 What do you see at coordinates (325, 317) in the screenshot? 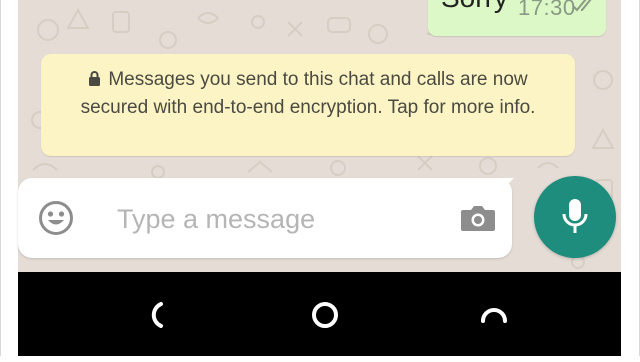
I see `home-icon` at bounding box center [325, 317].